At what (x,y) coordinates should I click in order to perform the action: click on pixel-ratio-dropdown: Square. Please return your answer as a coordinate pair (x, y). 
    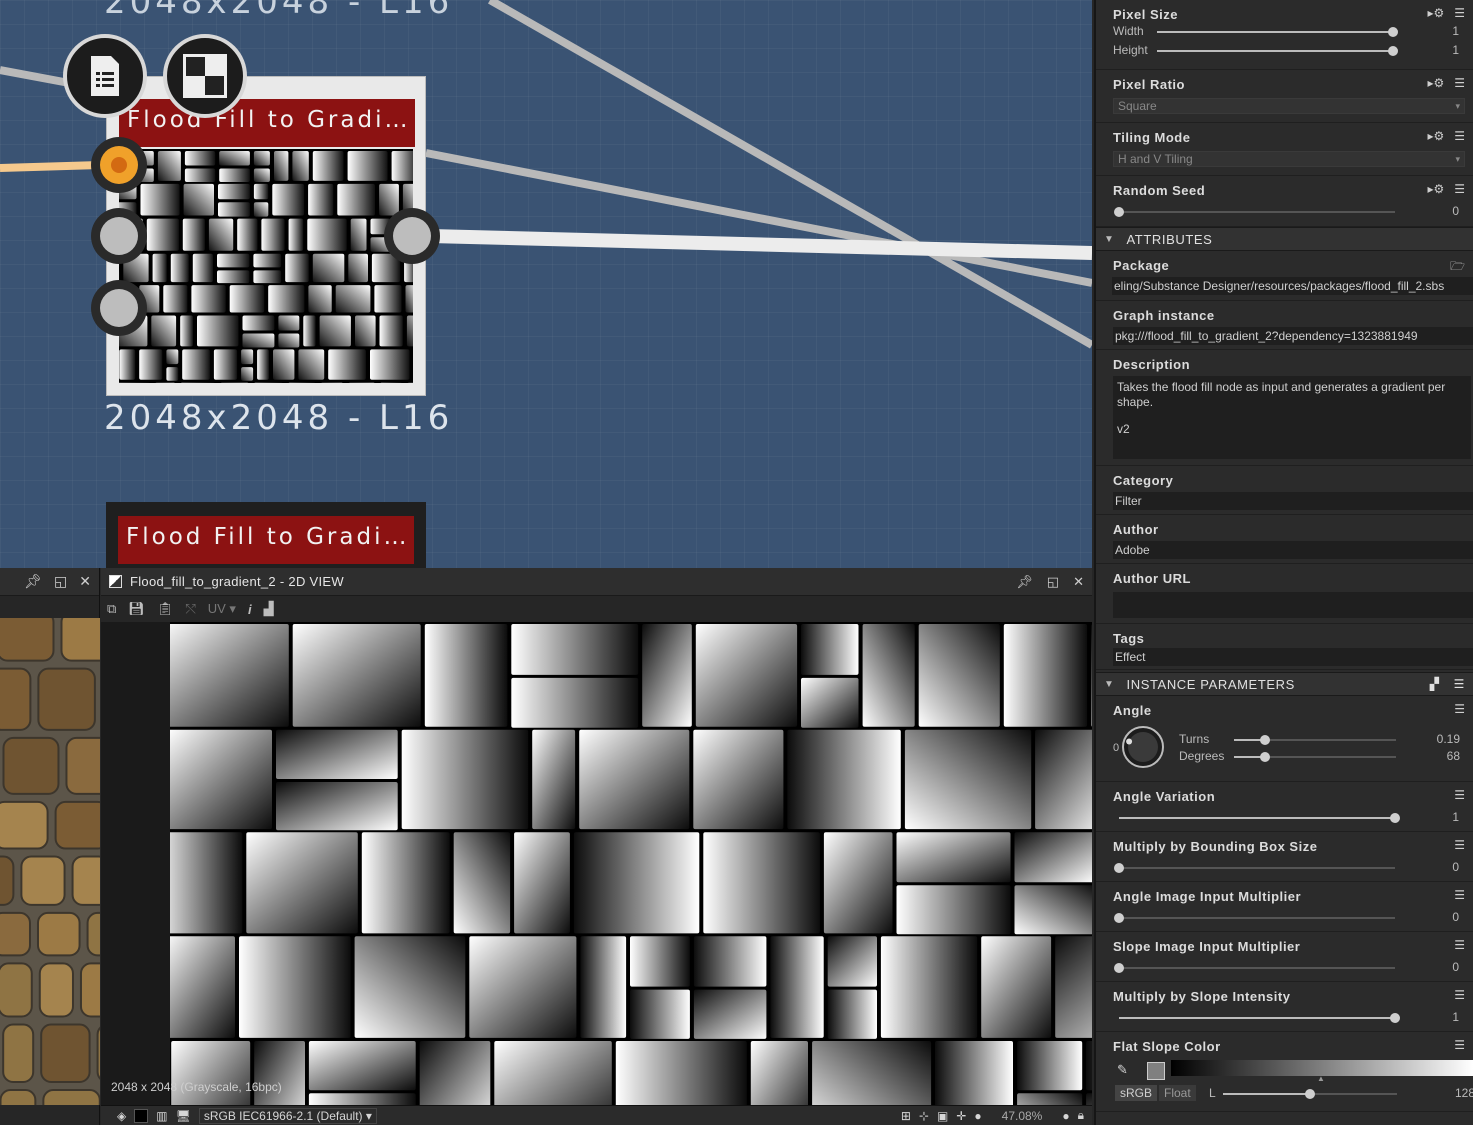
    Looking at the image, I should click on (1289, 106).